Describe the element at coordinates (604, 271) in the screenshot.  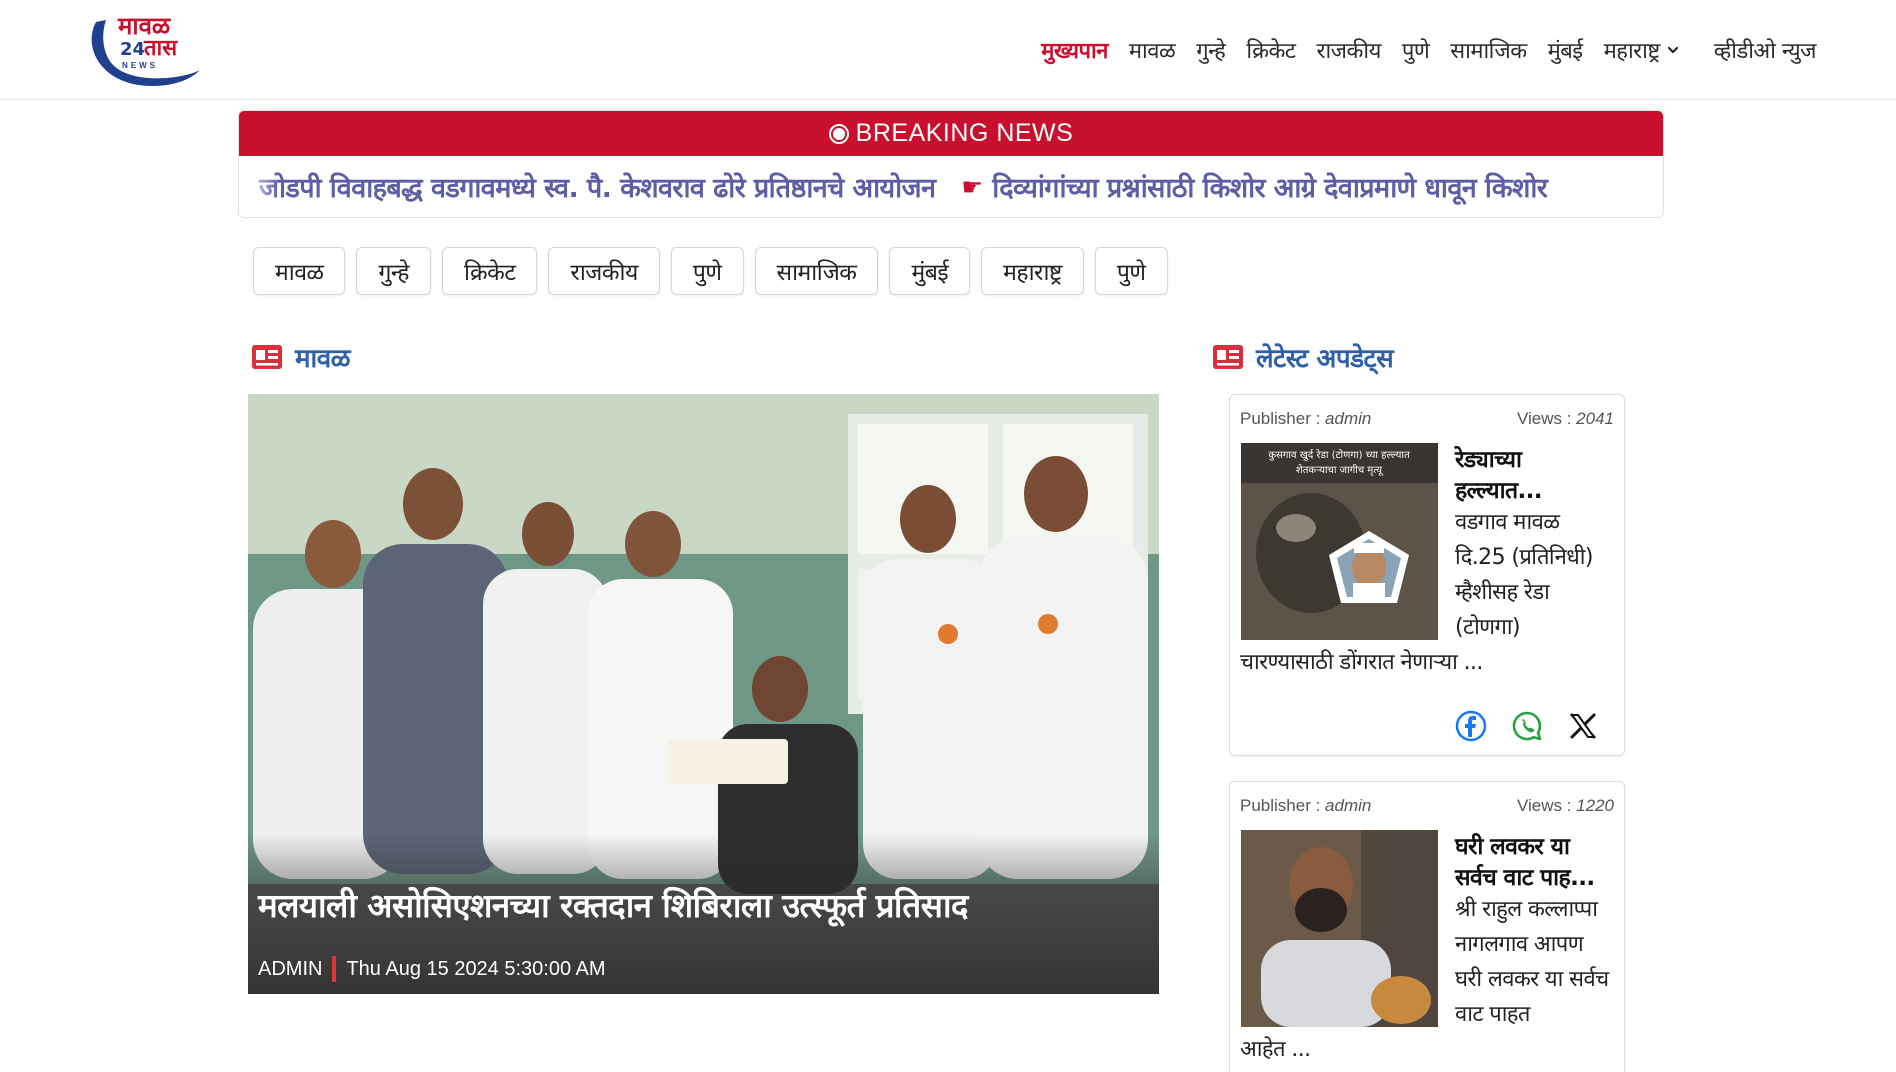
I see `chip-politics: राजकीय` at that location.